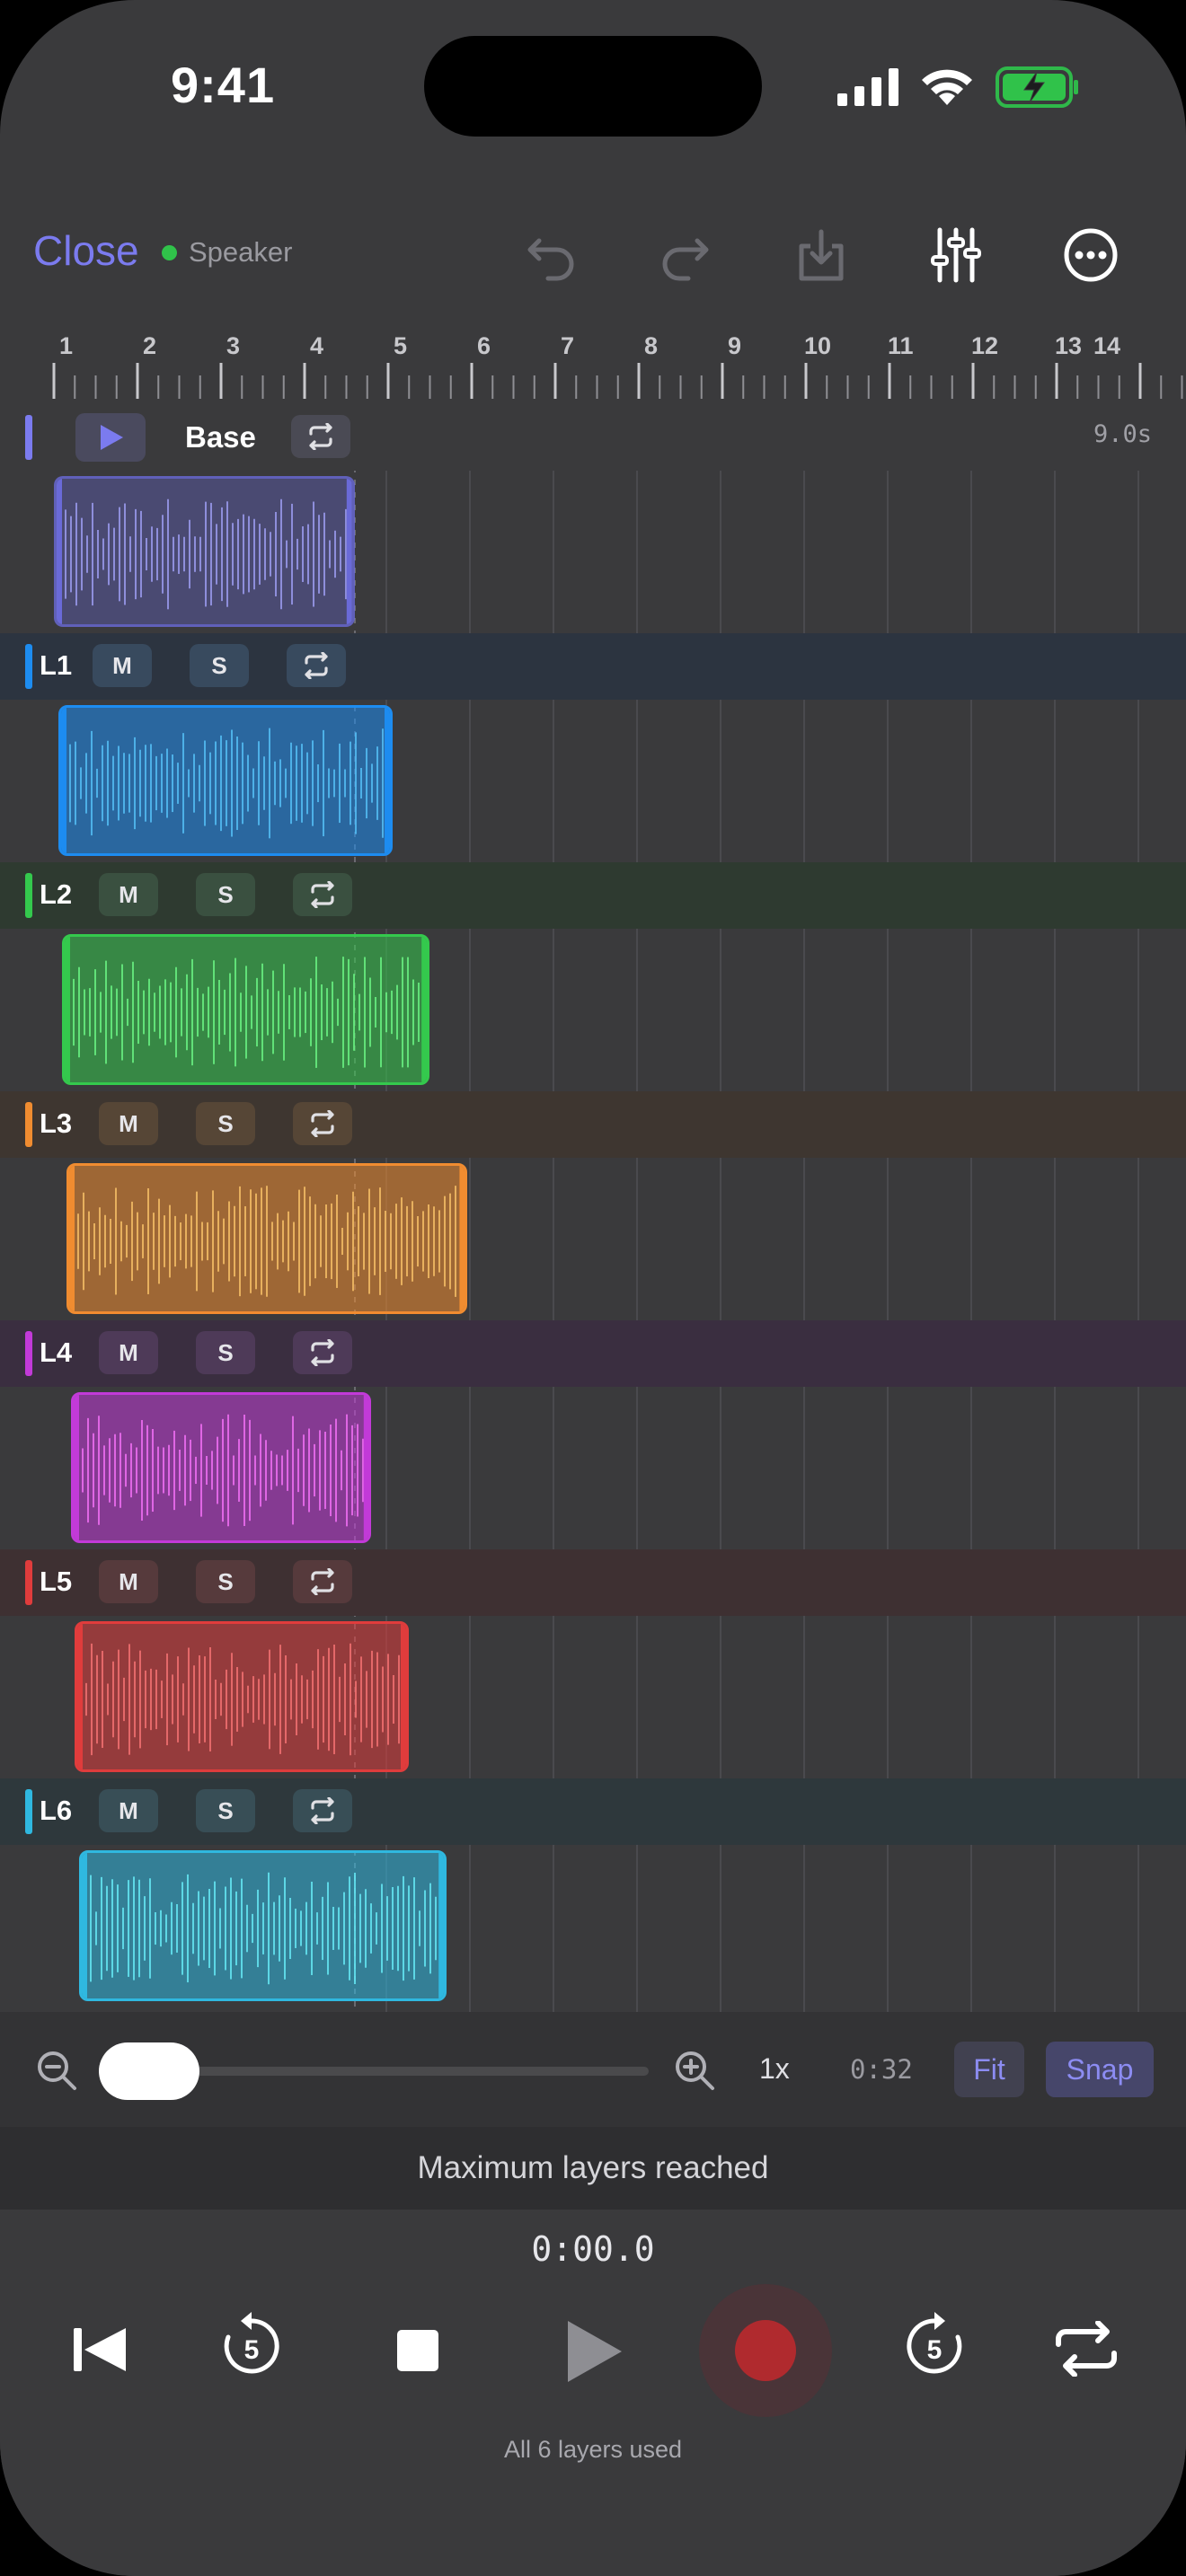 Image resolution: width=1186 pixels, height=2576 pixels. Describe the element at coordinates (593, 1124) in the screenshot. I see `track-header-l3: L3 M S` at that location.